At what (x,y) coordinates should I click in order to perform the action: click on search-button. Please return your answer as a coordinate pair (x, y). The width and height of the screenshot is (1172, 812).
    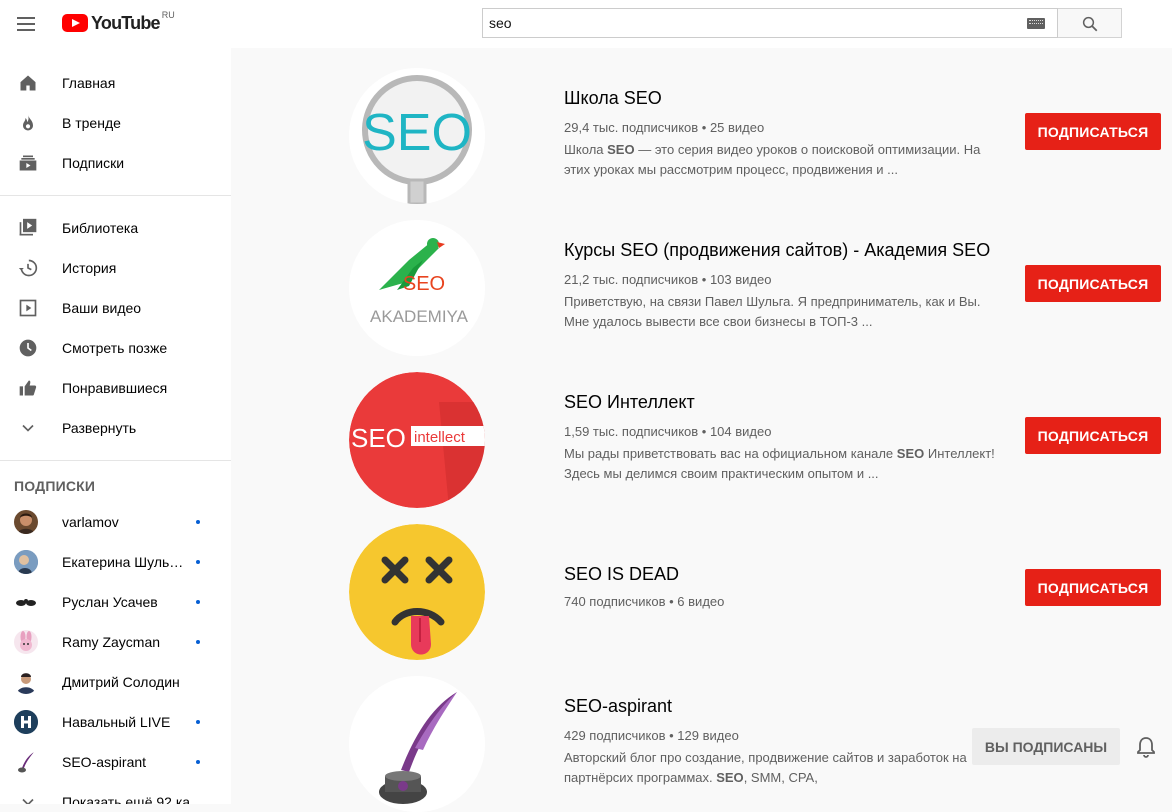
    Looking at the image, I should click on (1090, 23).